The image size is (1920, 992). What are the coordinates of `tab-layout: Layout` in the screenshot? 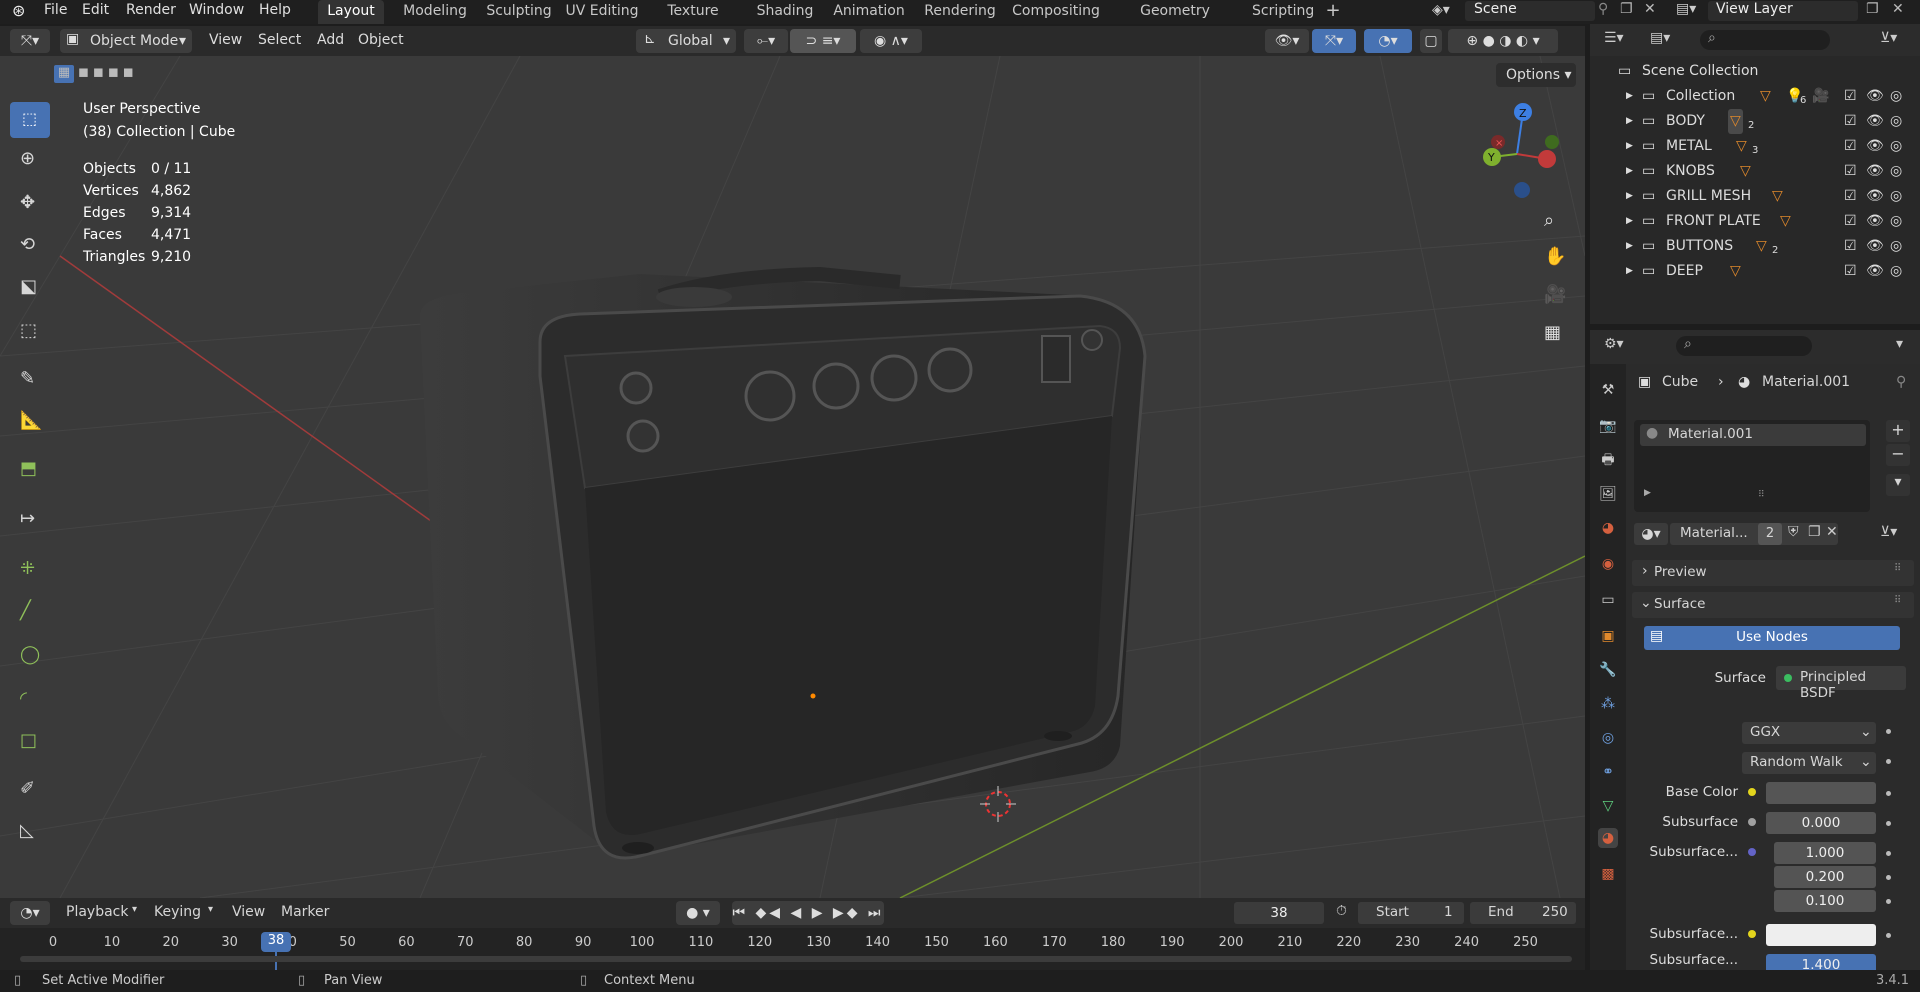 It's located at (351, 12).